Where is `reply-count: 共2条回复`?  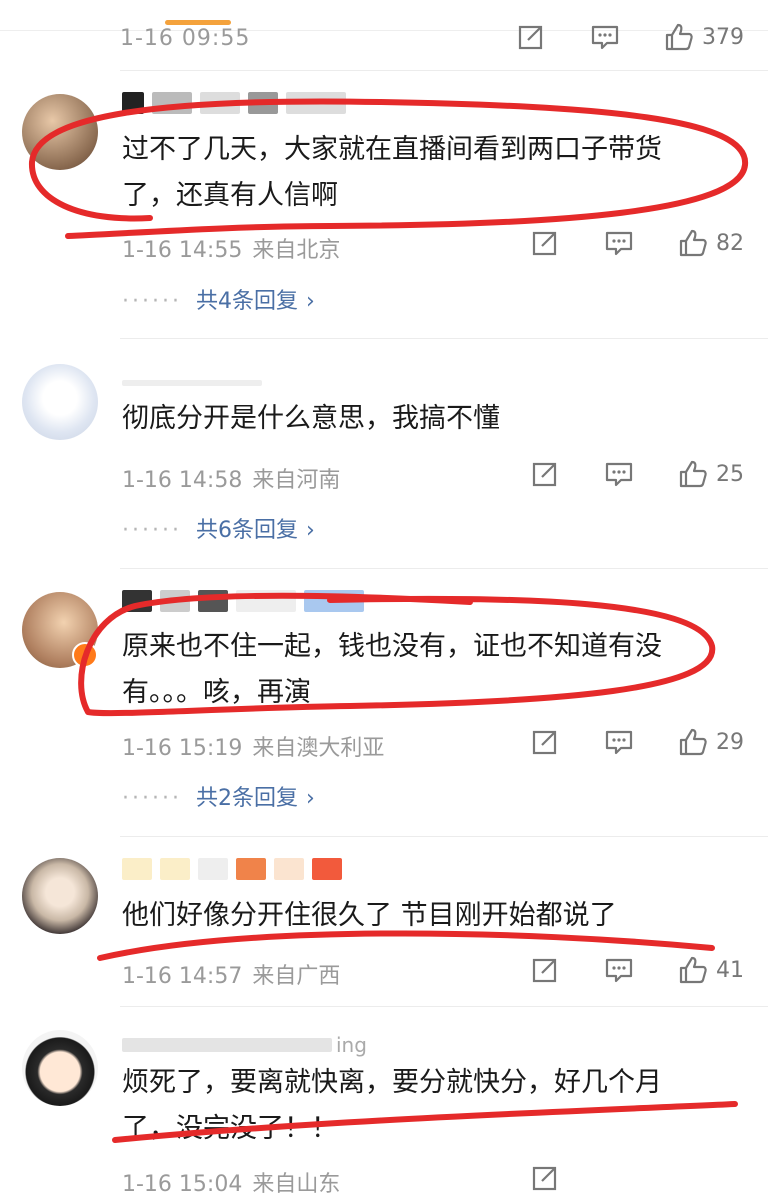 reply-count: 共2条回复 is located at coordinates (246, 798).